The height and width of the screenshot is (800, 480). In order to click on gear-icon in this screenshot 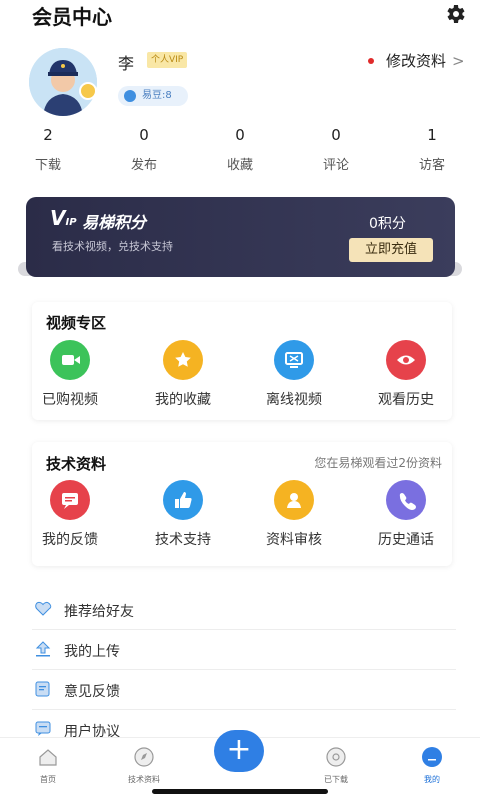, I will do `click(455, 14)`.